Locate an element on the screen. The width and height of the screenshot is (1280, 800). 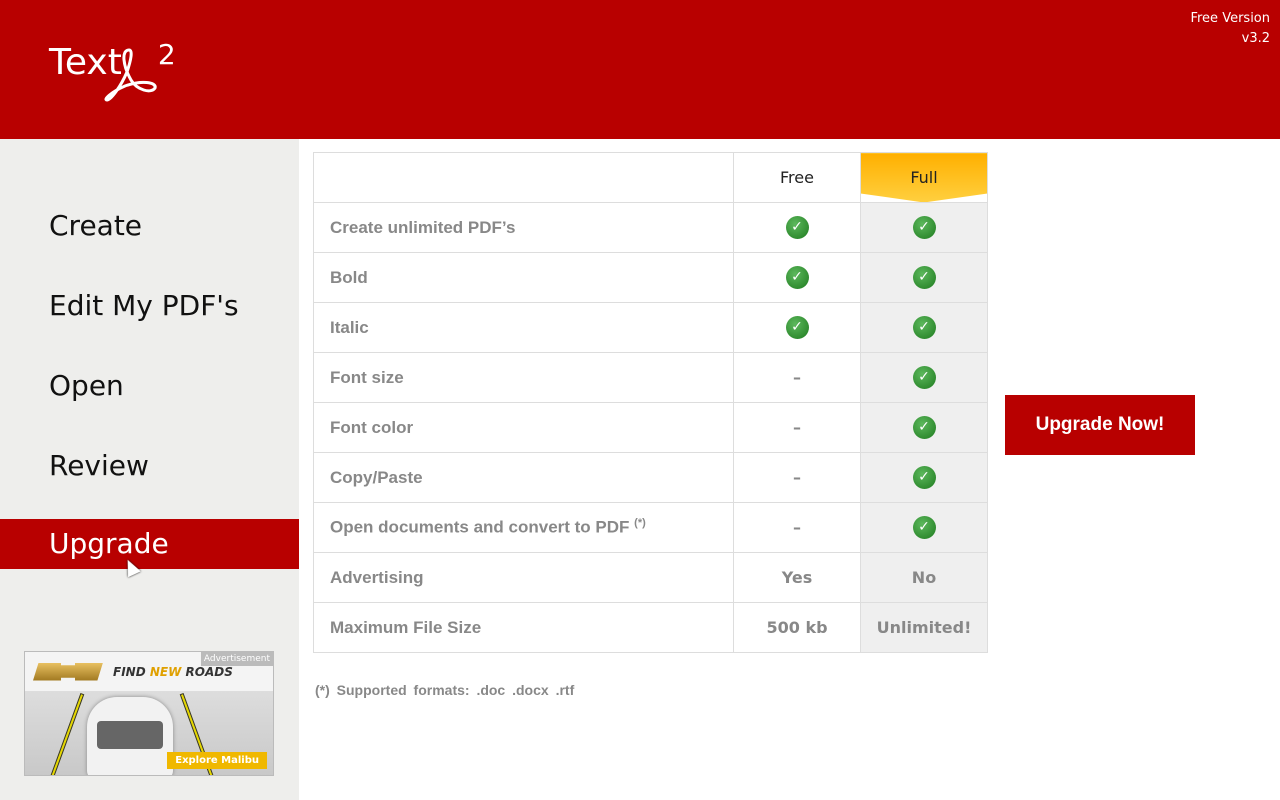
table-row: Font size – ✓ is located at coordinates (650, 377).